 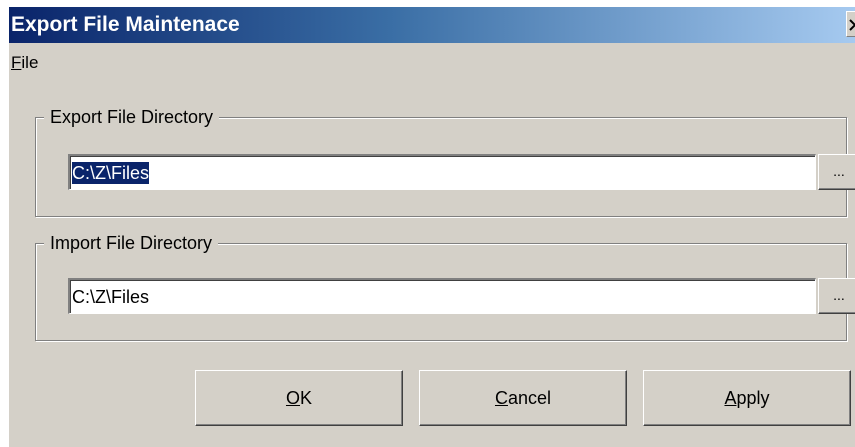 I want to click on ok-button: OK, so click(x=299, y=398).